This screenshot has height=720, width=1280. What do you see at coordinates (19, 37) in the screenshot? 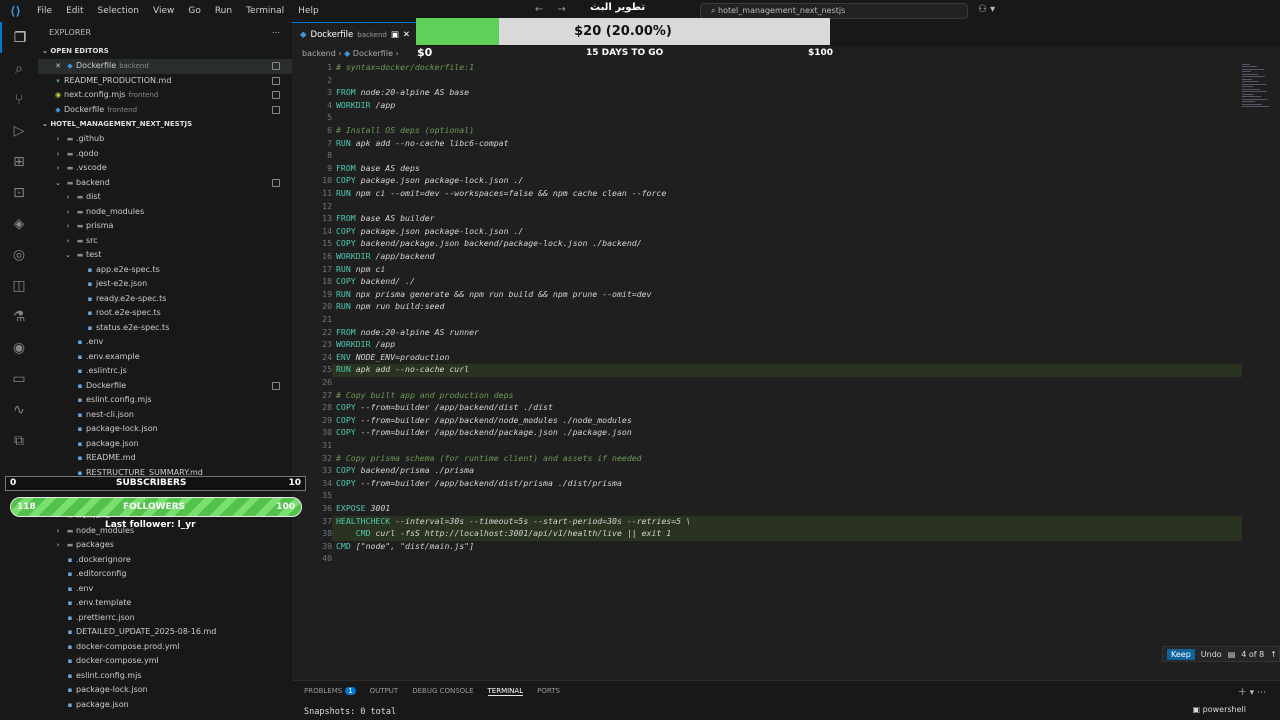
I see `explorer-icon: ❐` at bounding box center [19, 37].